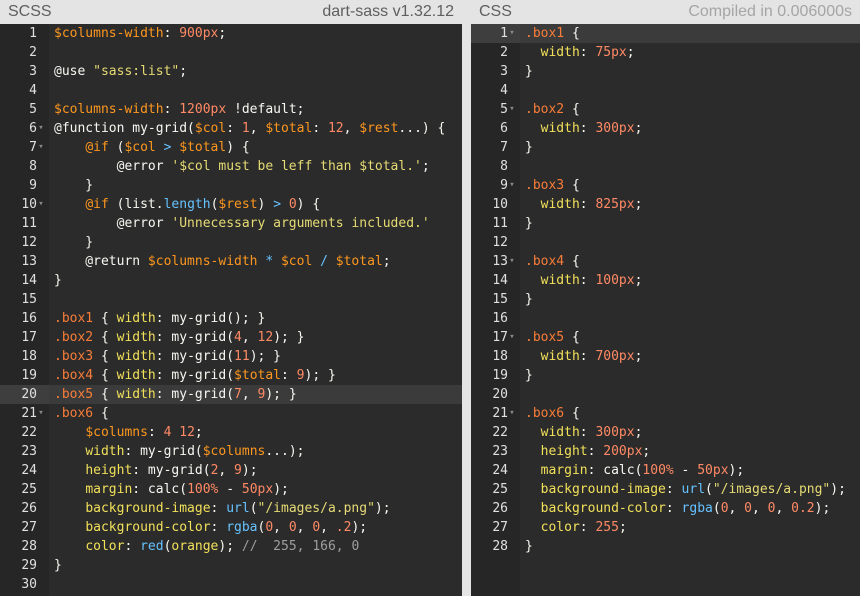  Describe the element at coordinates (231, 394) in the screenshot. I see `code-line: 20 .box5 { width: my-grid(7, 9); }` at that location.